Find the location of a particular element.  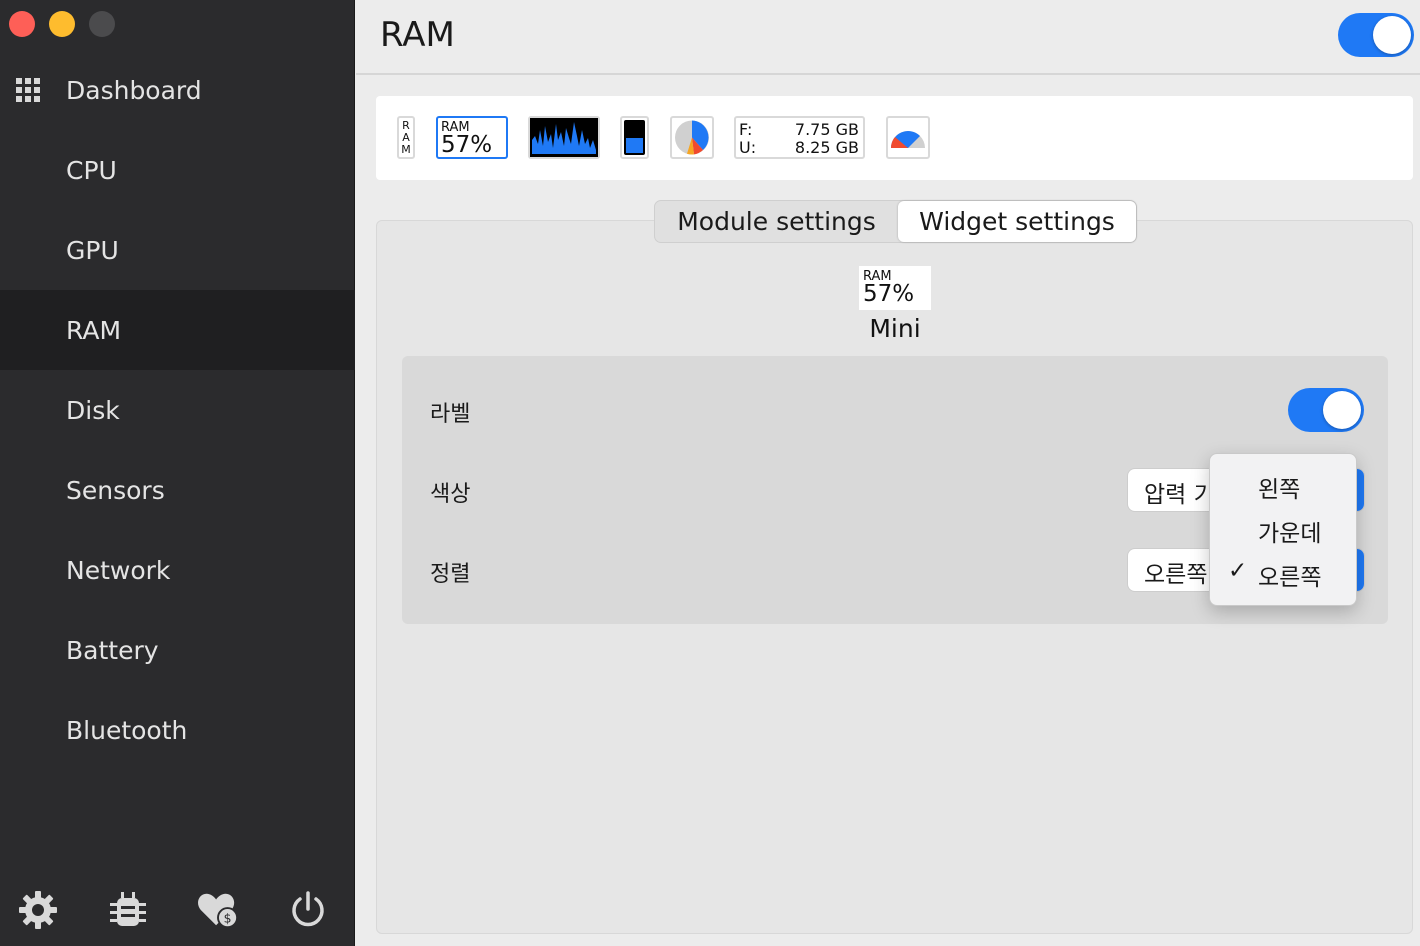

power-icon is located at coordinates (308, 910).